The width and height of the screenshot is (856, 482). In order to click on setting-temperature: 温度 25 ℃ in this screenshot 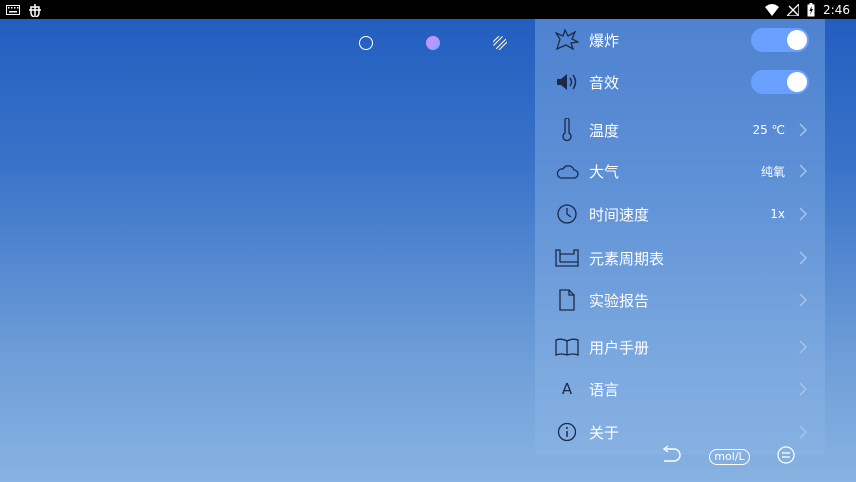, I will do `click(680, 130)`.